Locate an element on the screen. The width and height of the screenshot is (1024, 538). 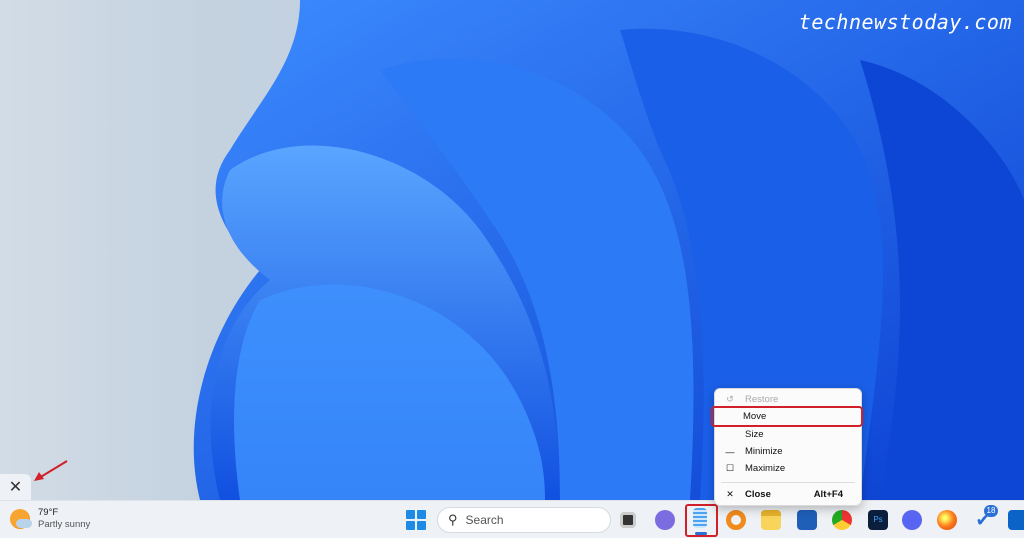
active-indicator is located at coordinates (701, 533).